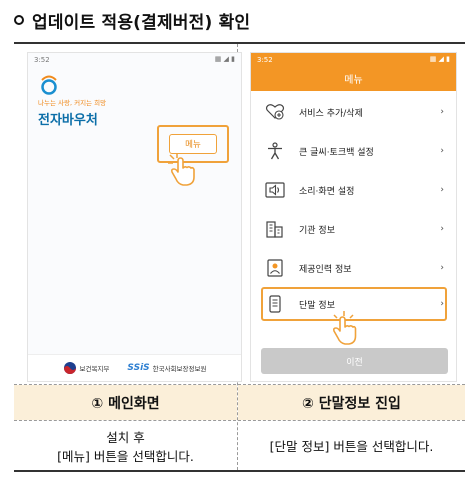 This screenshot has height=480, width=469. Describe the element at coordinates (125, 402) in the screenshot. I see `caption-main-screen: ① 메인화면` at that location.